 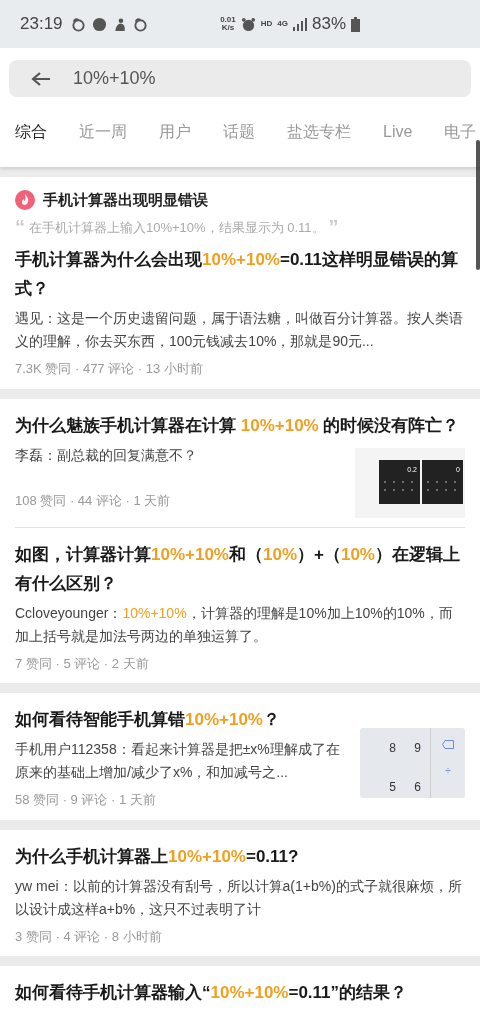 What do you see at coordinates (41, 78) in the screenshot?
I see `back-arrow-icon` at bounding box center [41, 78].